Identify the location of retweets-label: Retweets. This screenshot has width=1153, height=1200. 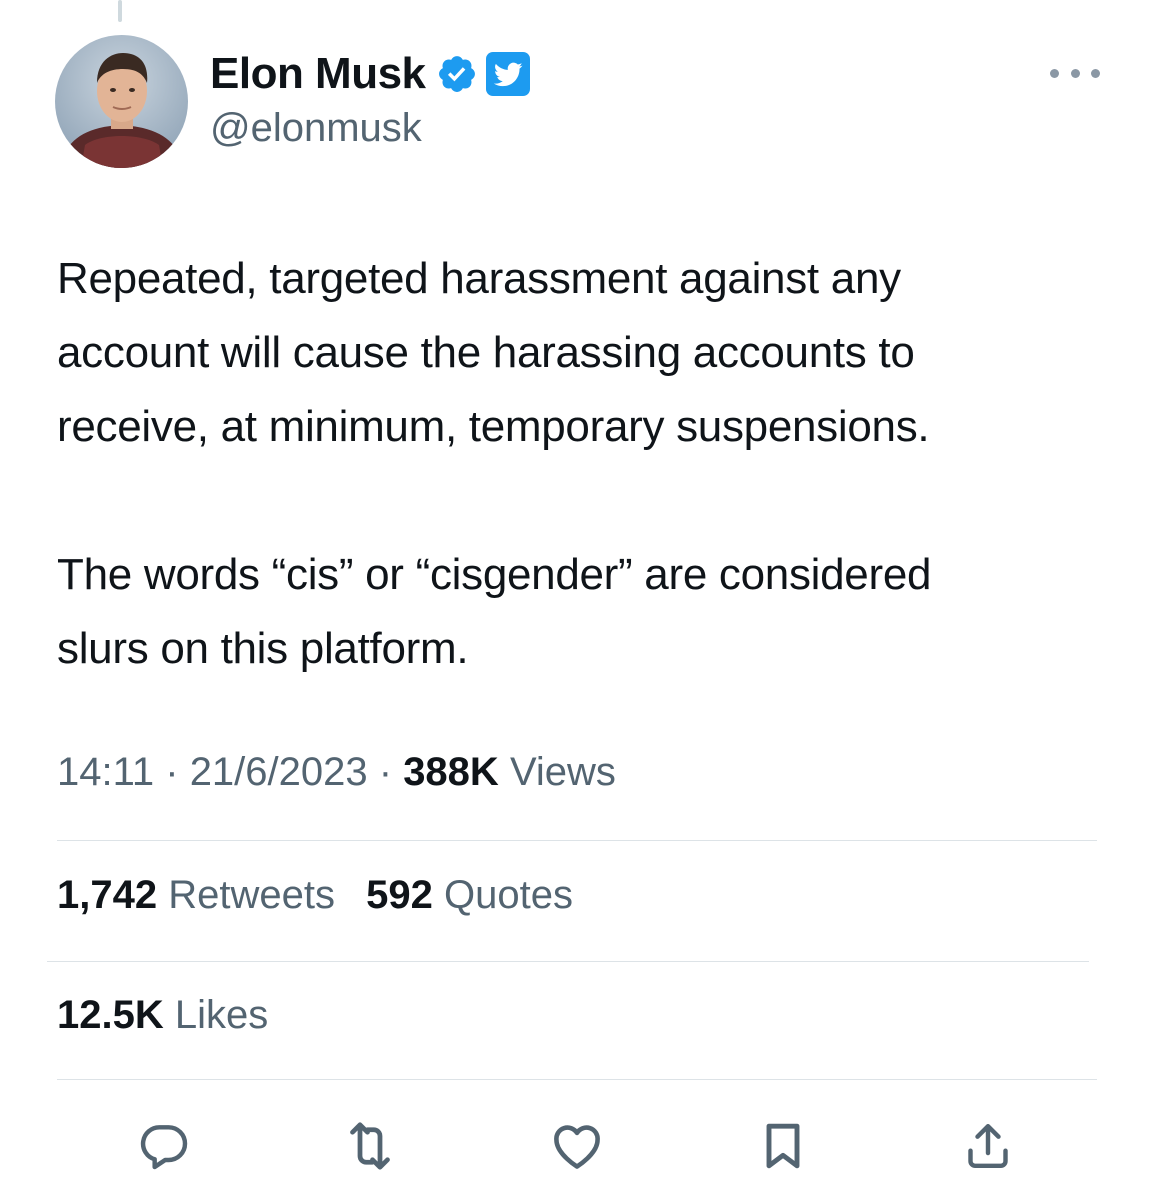
(251, 895).